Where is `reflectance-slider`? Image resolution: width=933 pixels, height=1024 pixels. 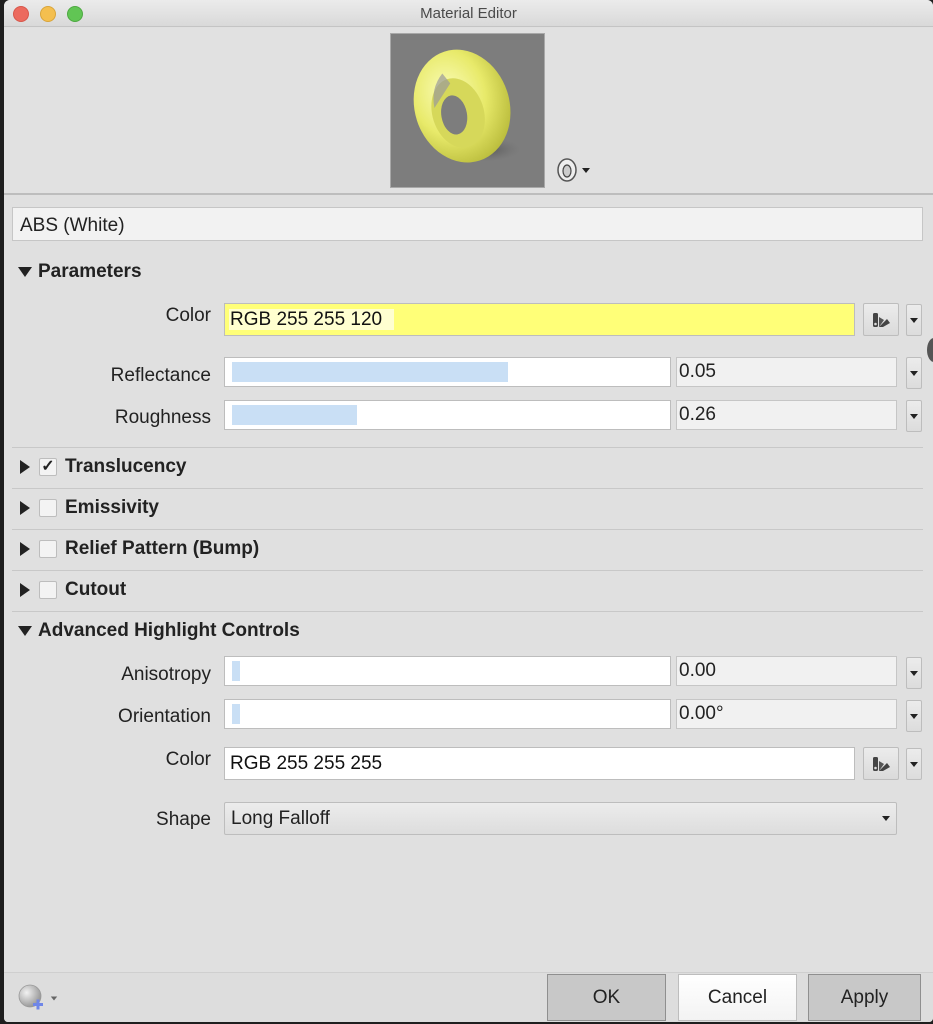
reflectance-slider is located at coordinates (447, 372).